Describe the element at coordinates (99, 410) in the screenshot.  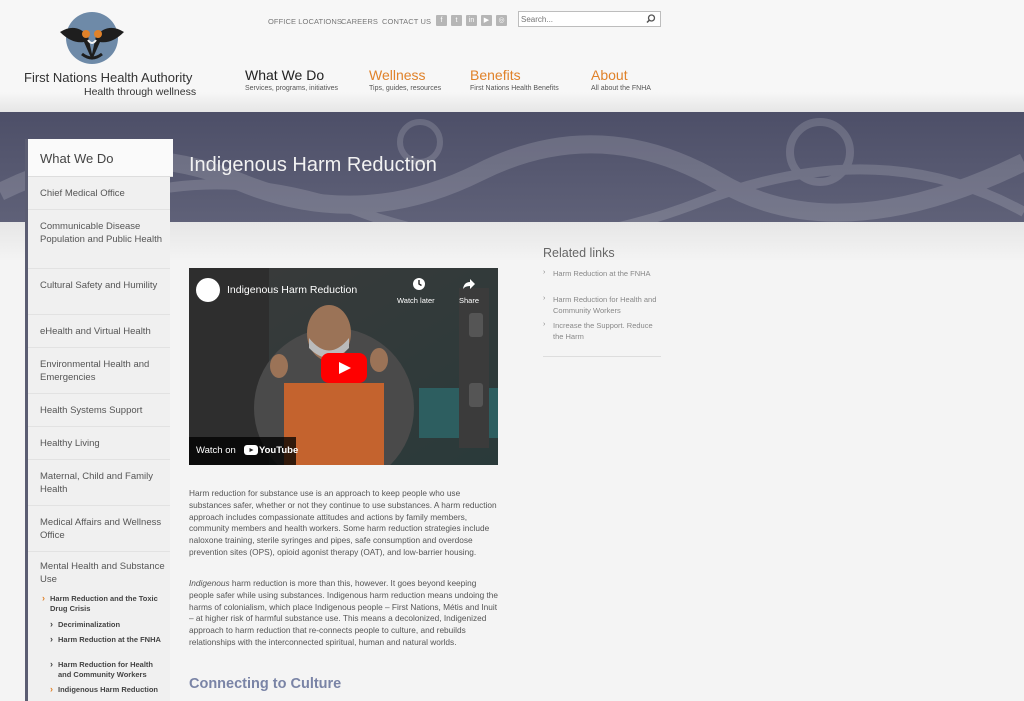
I see `sidebar-item-health-systems: Health Systems Support` at that location.